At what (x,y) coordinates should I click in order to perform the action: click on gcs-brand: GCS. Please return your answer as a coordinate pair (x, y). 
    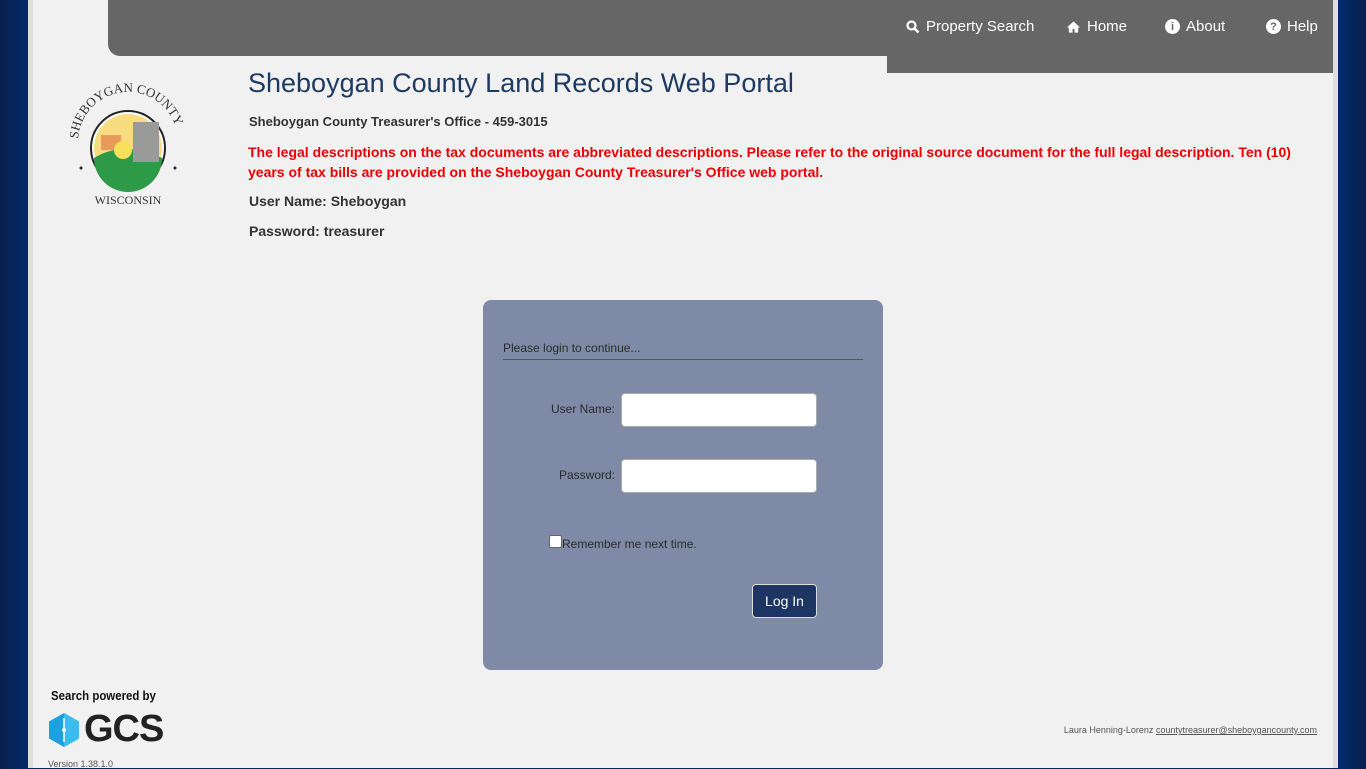
    Looking at the image, I should click on (124, 729).